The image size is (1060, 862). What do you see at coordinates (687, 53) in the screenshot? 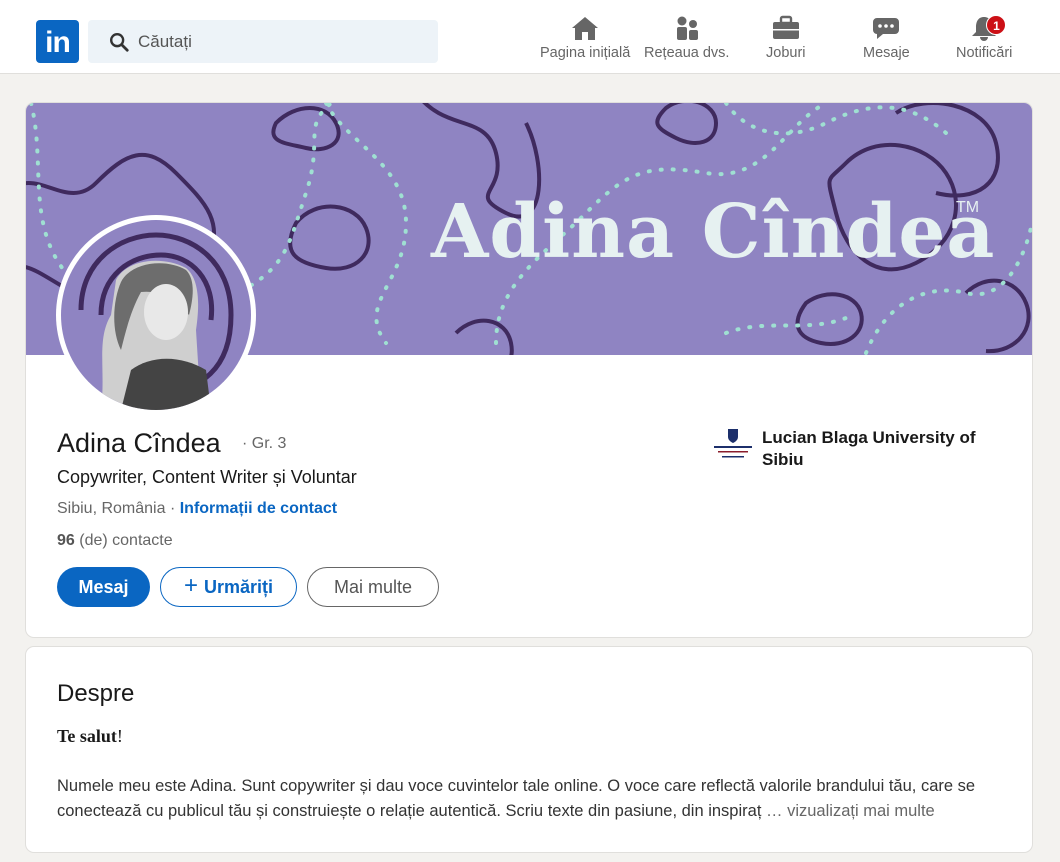
I see `nav-label-network: Rețeaua dvs.` at bounding box center [687, 53].